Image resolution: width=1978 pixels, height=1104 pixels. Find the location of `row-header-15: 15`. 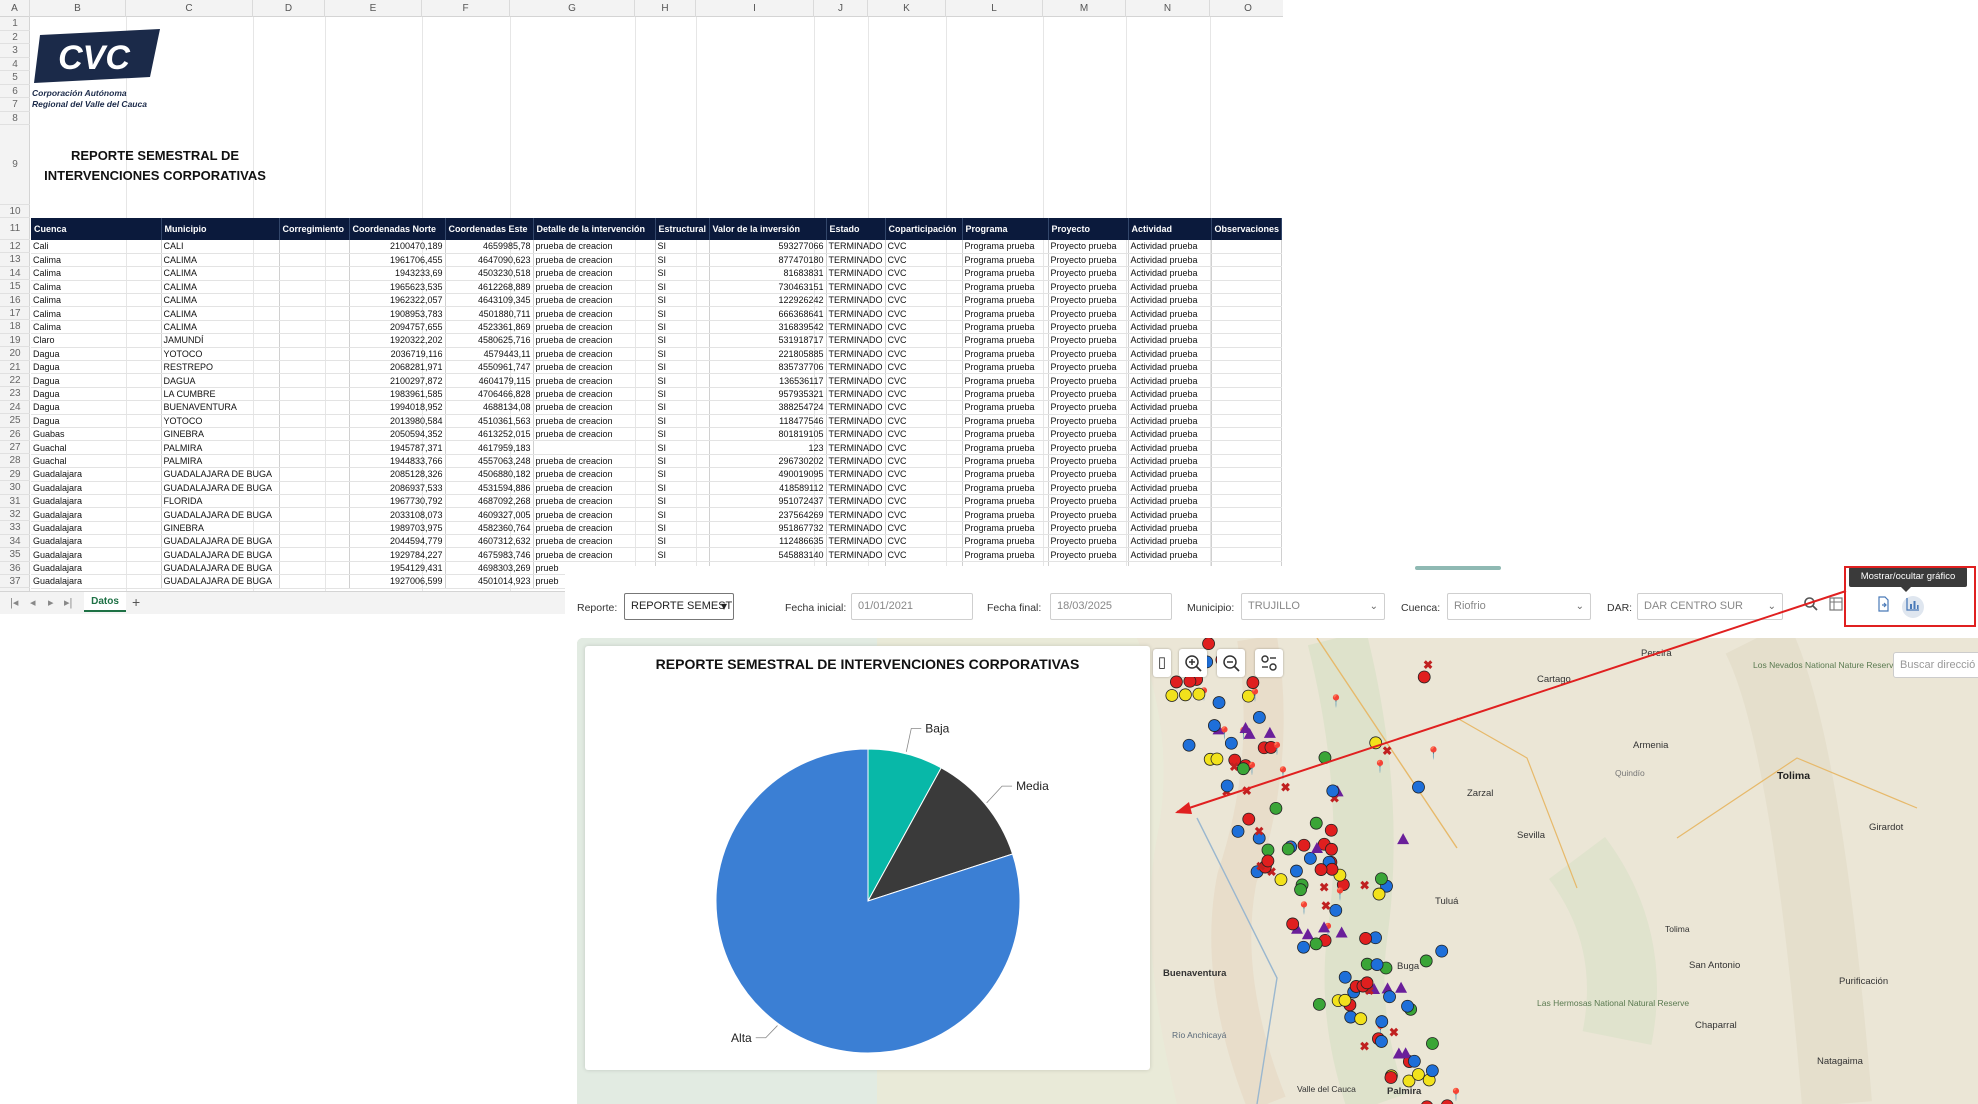

row-header-15: 15 is located at coordinates (15, 287).